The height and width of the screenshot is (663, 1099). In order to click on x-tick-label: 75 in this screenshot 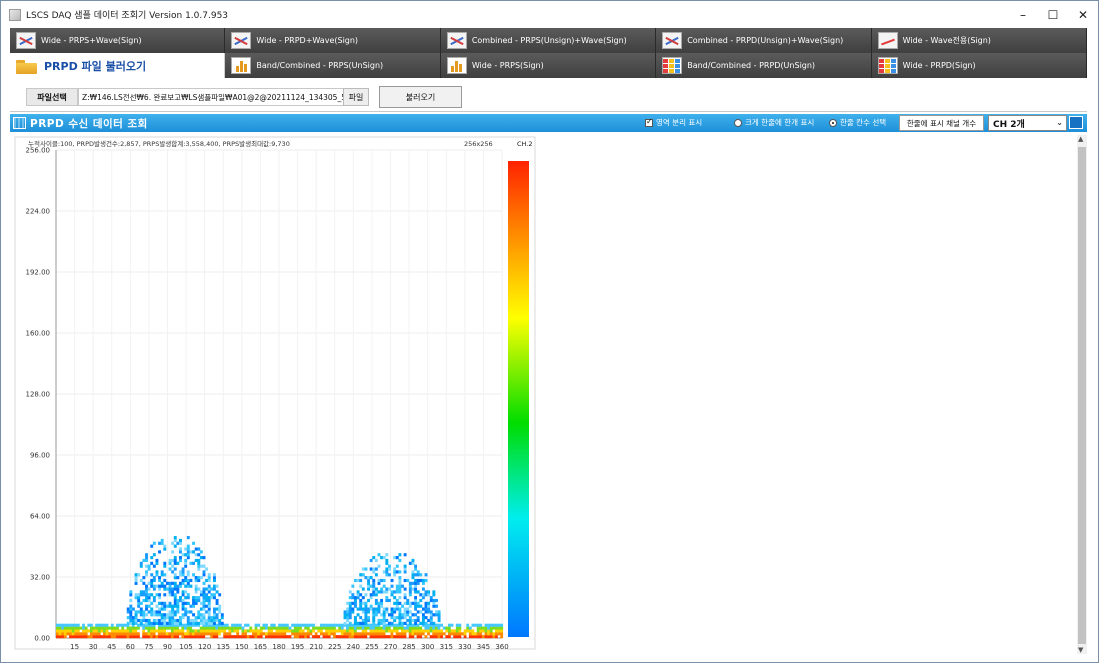, I will do `click(148, 647)`.